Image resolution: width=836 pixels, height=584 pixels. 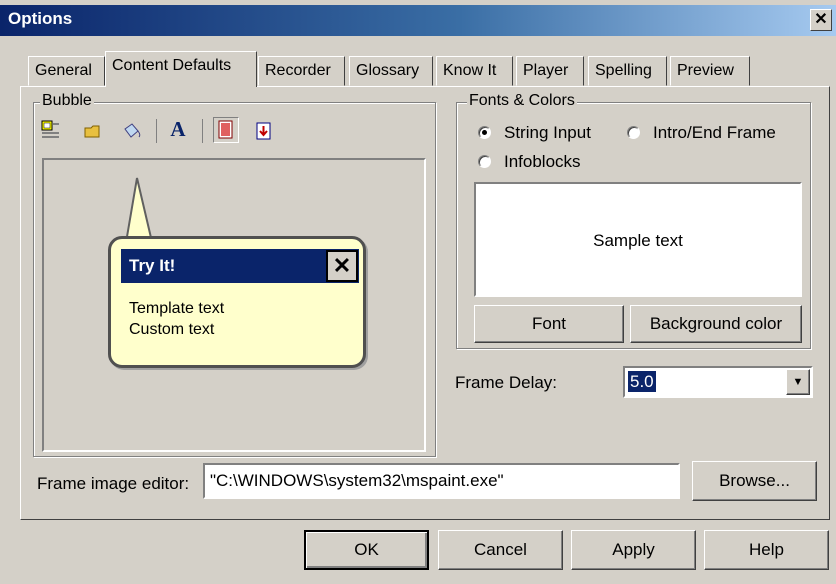 What do you see at coordinates (484, 161) in the screenshot?
I see `radio-infoblocks` at bounding box center [484, 161].